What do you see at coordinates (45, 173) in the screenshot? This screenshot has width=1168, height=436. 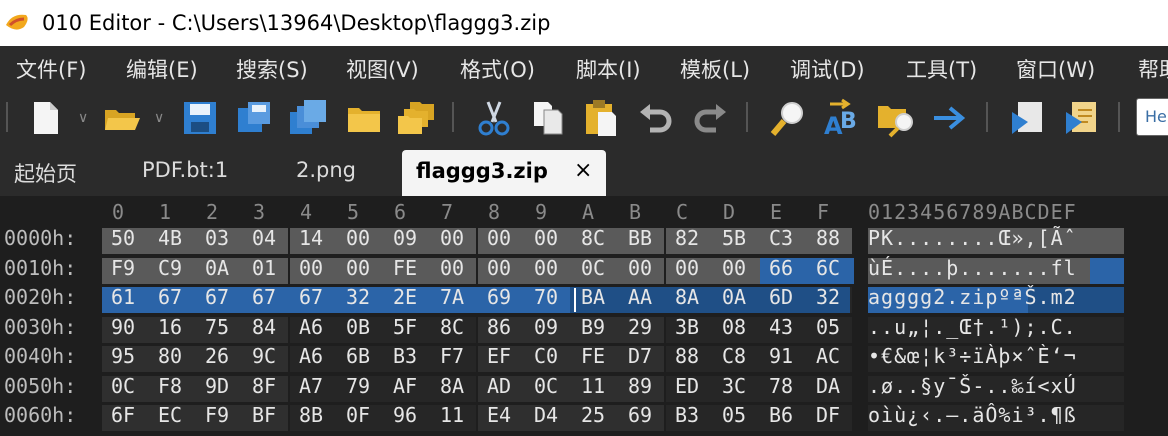 I see `tab-start-page: 起始页` at bounding box center [45, 173].